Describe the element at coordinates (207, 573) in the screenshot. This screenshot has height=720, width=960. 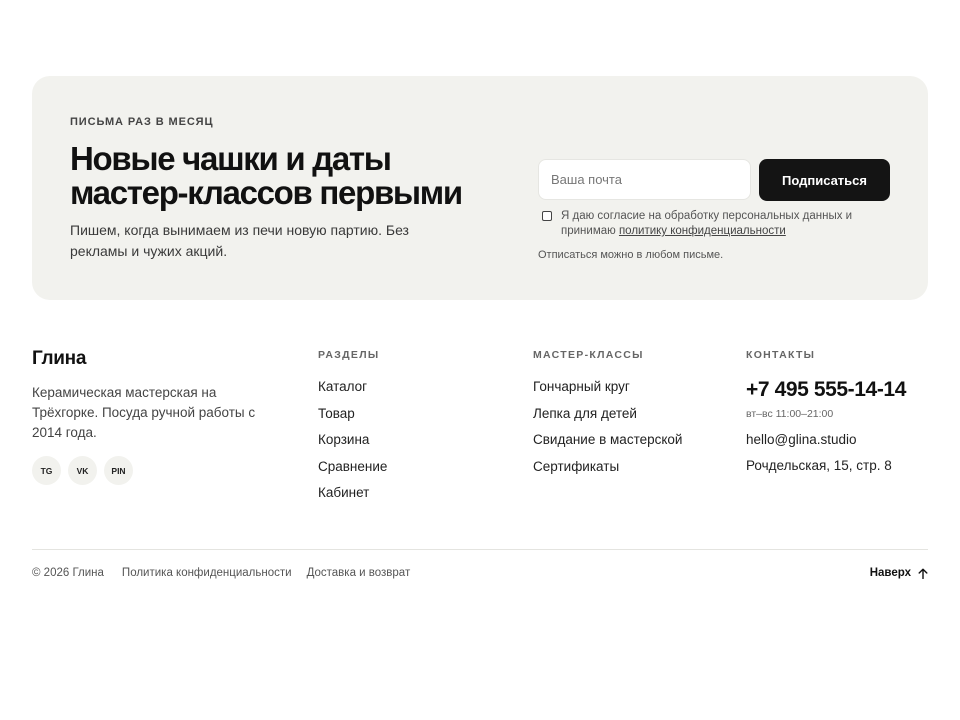
I see `privacy-link: Политика конфиденциальности` at that location.